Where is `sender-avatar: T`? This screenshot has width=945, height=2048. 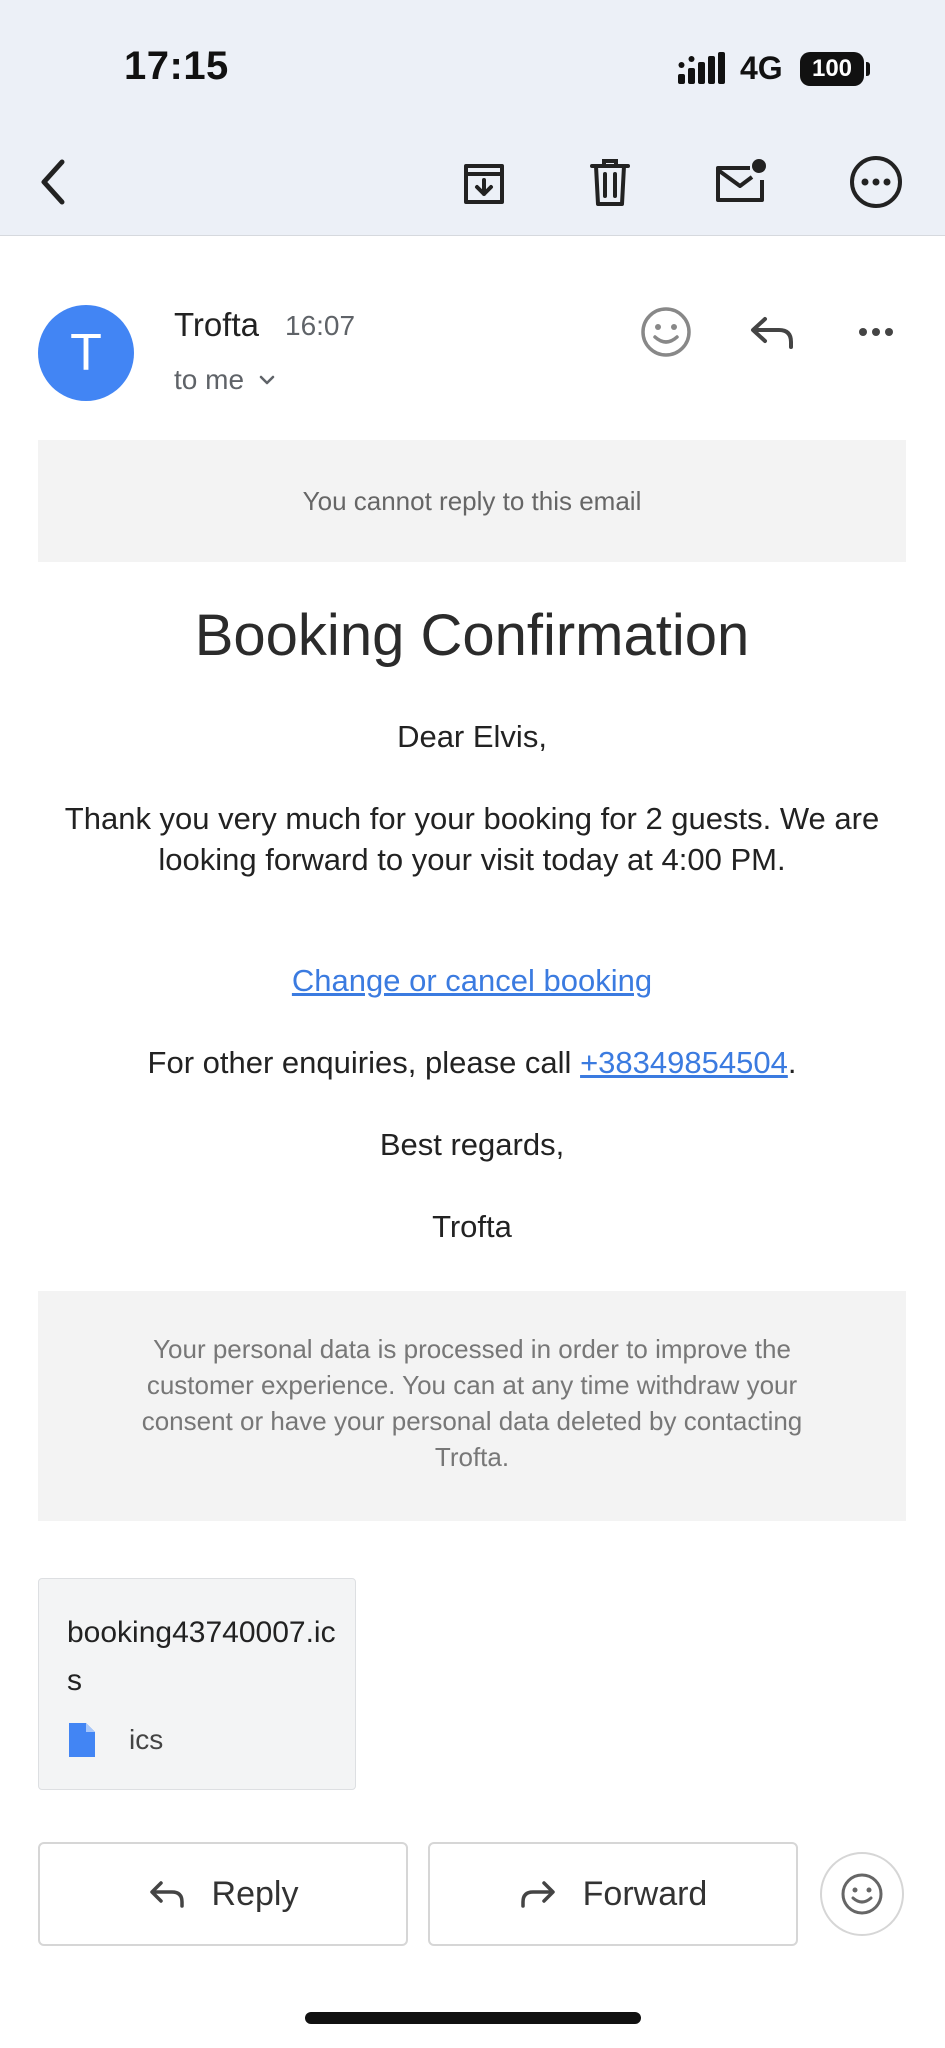
sender-avatar: T is located at coordinates (86, 353).